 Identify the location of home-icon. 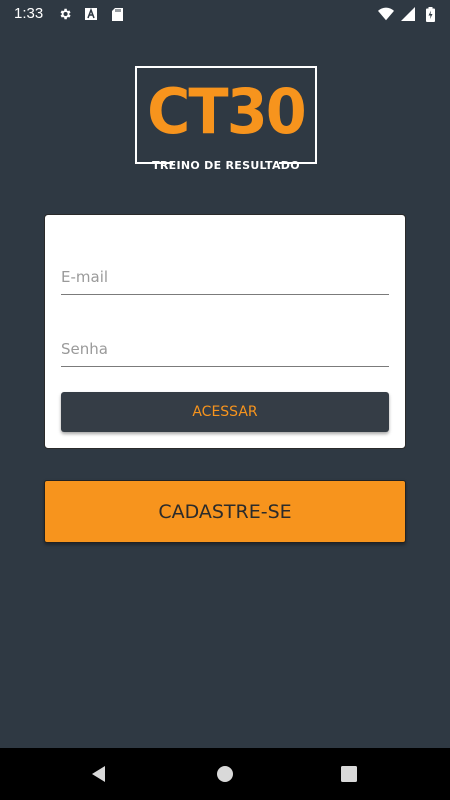
(225, 774).